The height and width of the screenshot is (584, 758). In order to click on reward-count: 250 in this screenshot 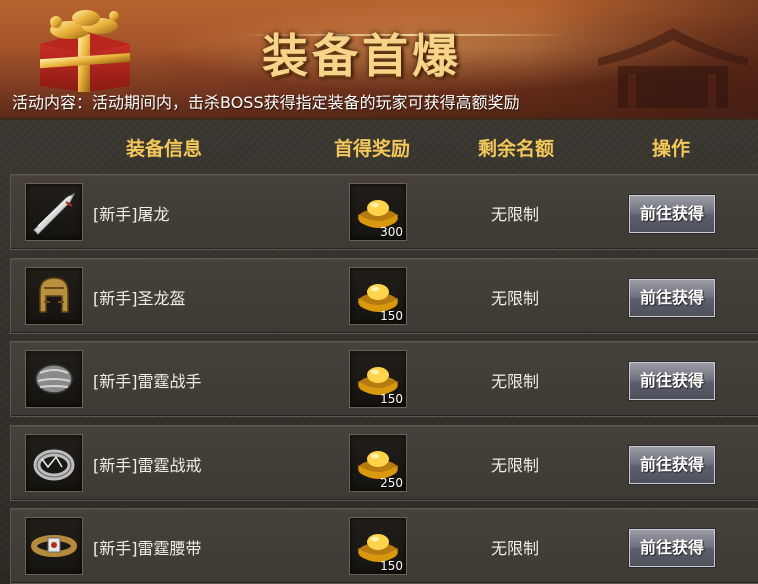, I will do `click(391, 483)`.